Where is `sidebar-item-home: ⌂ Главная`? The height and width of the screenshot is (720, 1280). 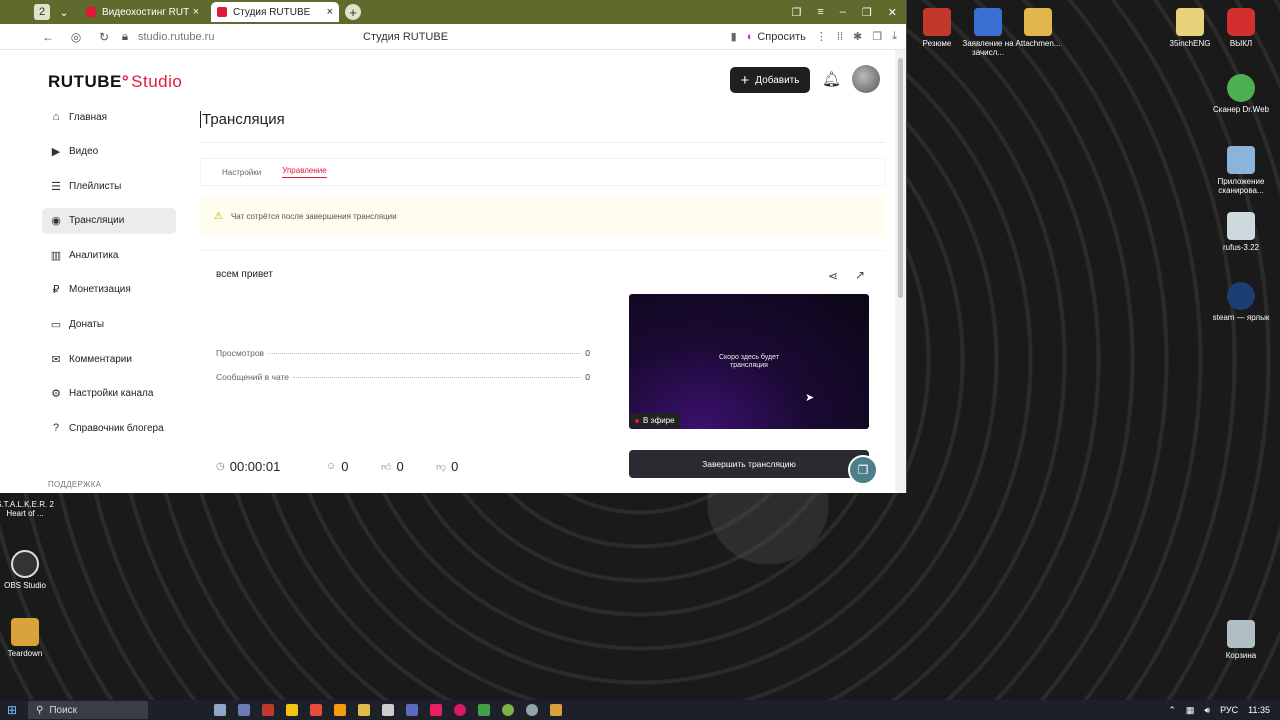
sidebar-item-home: ⌂ Главная is located at coordinates (109, 117).